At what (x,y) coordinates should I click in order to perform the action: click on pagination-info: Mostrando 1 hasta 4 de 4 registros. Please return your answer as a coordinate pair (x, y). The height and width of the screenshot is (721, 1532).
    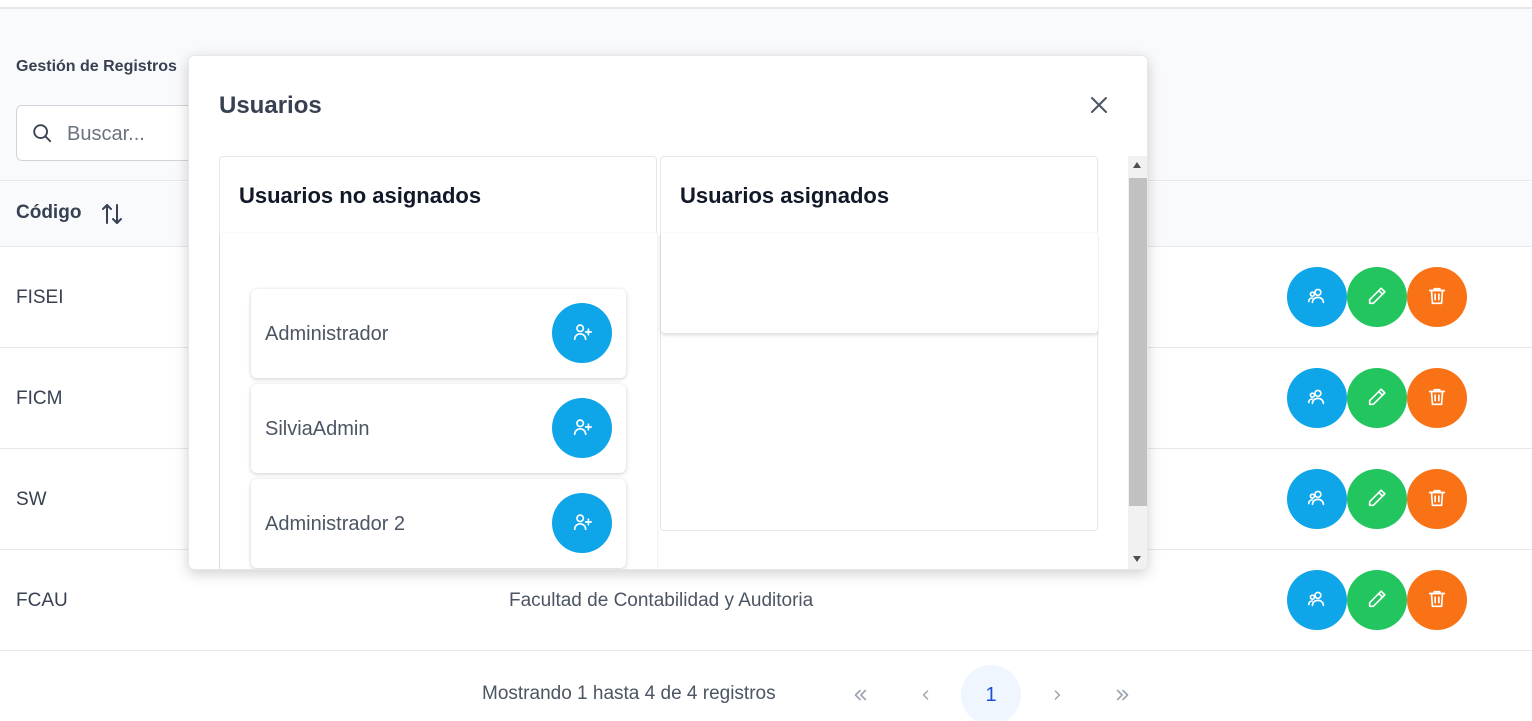
    Looking at the image, I should click on (629, 693).